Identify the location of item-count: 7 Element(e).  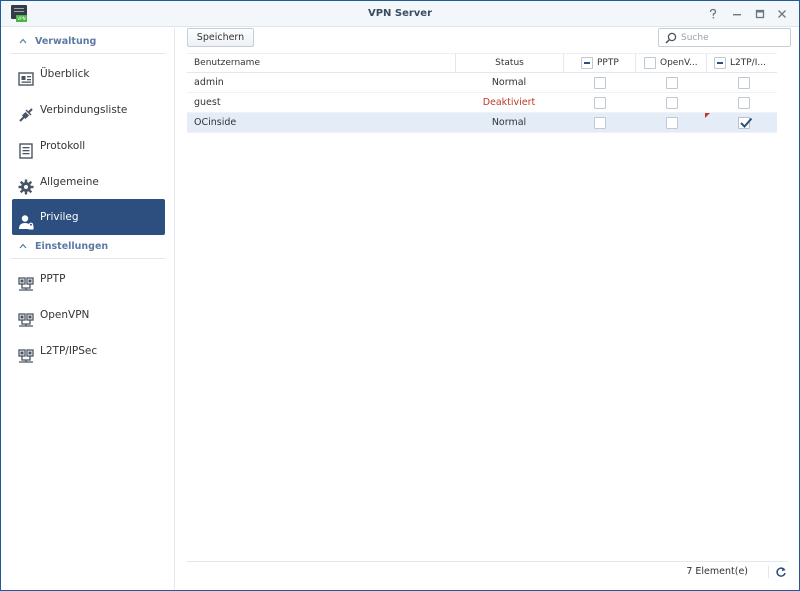
(717, 571).